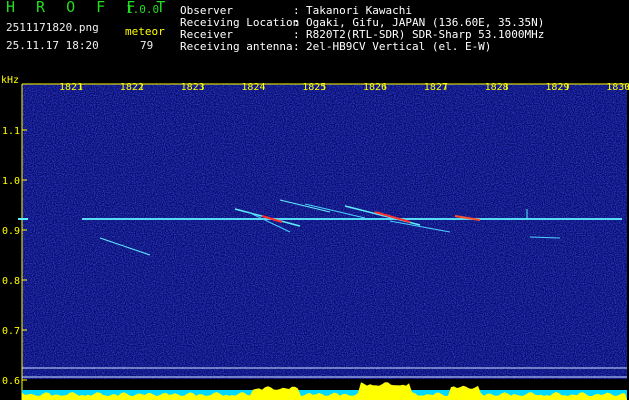  Describe the element at coordinates (253, 87) in the screenshot. I see `time-tick-label: 1824` at that location.